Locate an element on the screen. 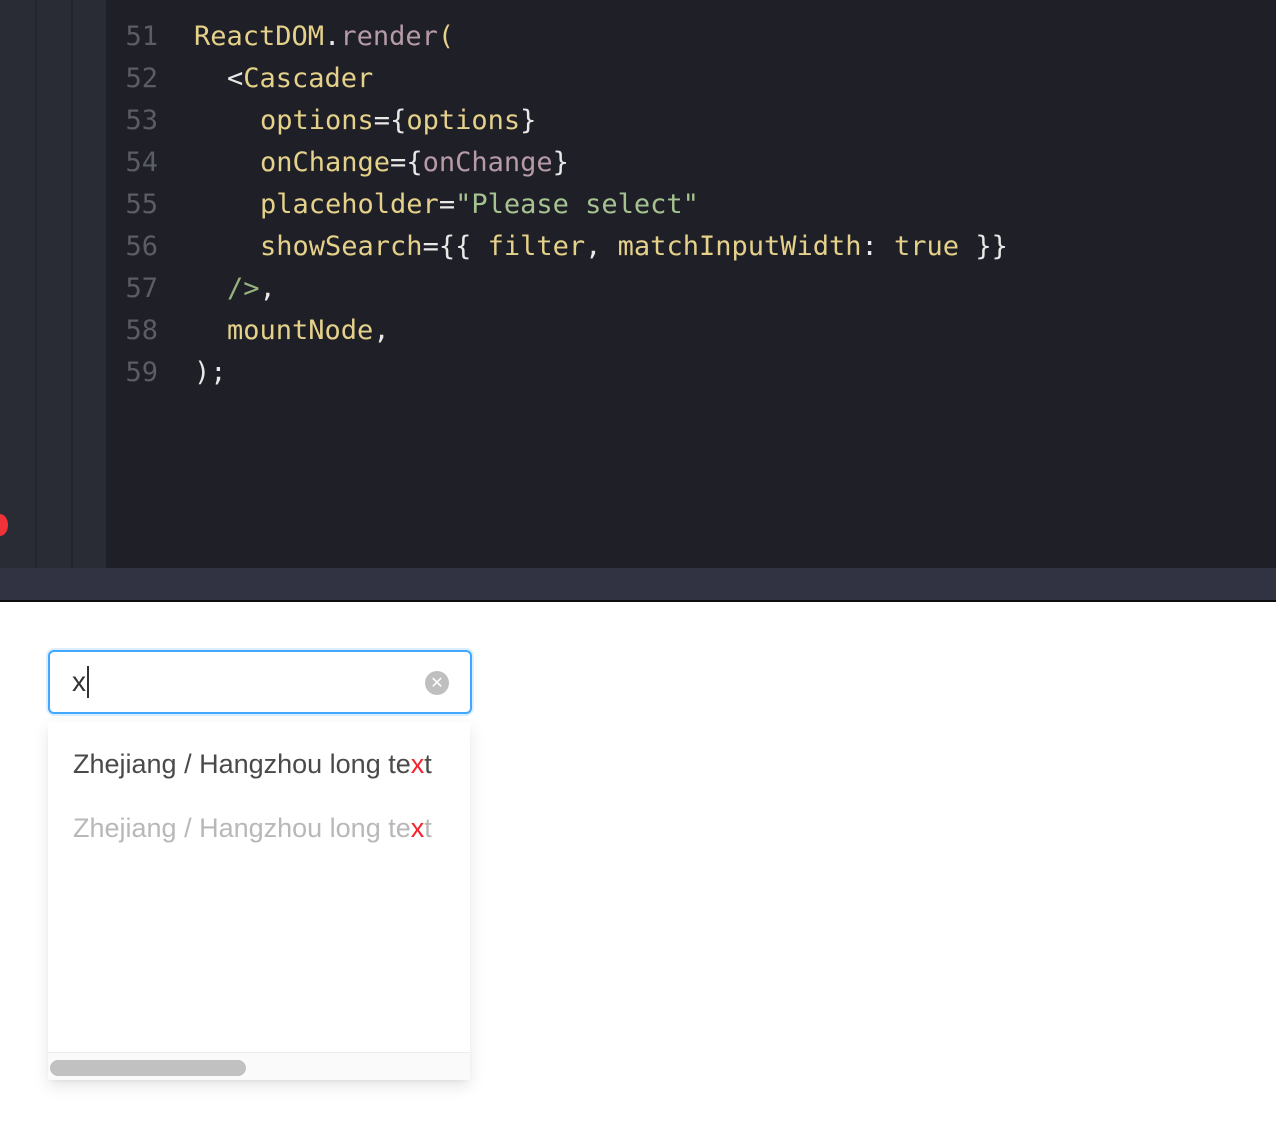 The width and height of the screenshot is (1276, 1138). line-number: 59 is located at coordinates (141, 372).